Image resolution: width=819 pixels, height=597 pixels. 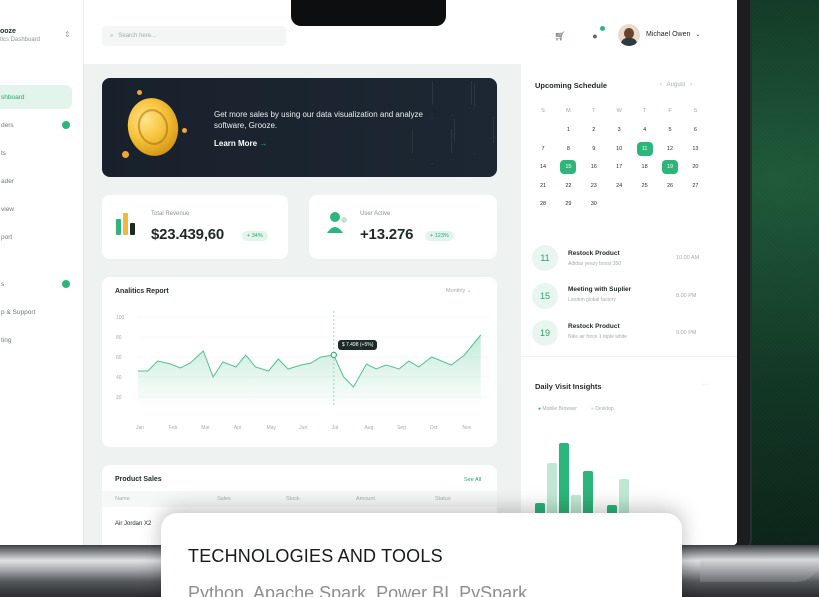 What do you see at coordinates (557, 409) in the screenshot?
I see `legend-mobile: ● Mobile Browser` at bounding box center [557, 409].